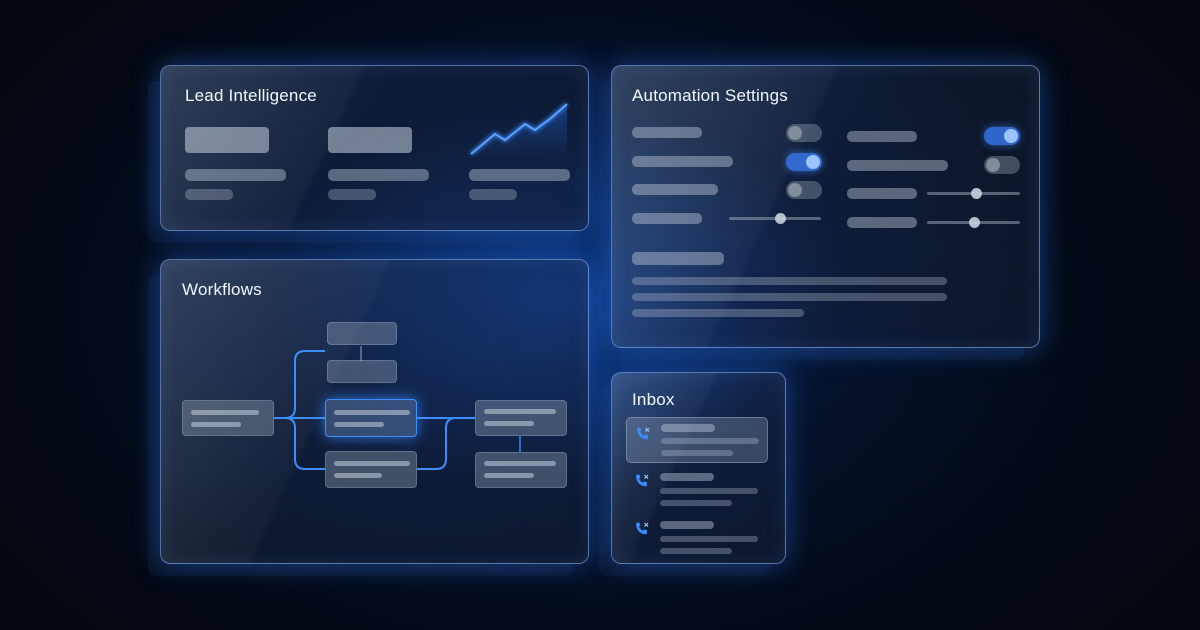 The height and width of the screenshot is (630, 1200). I want to click on lead-intelligence-panel: Lead Intelligence, so click(374, 148).